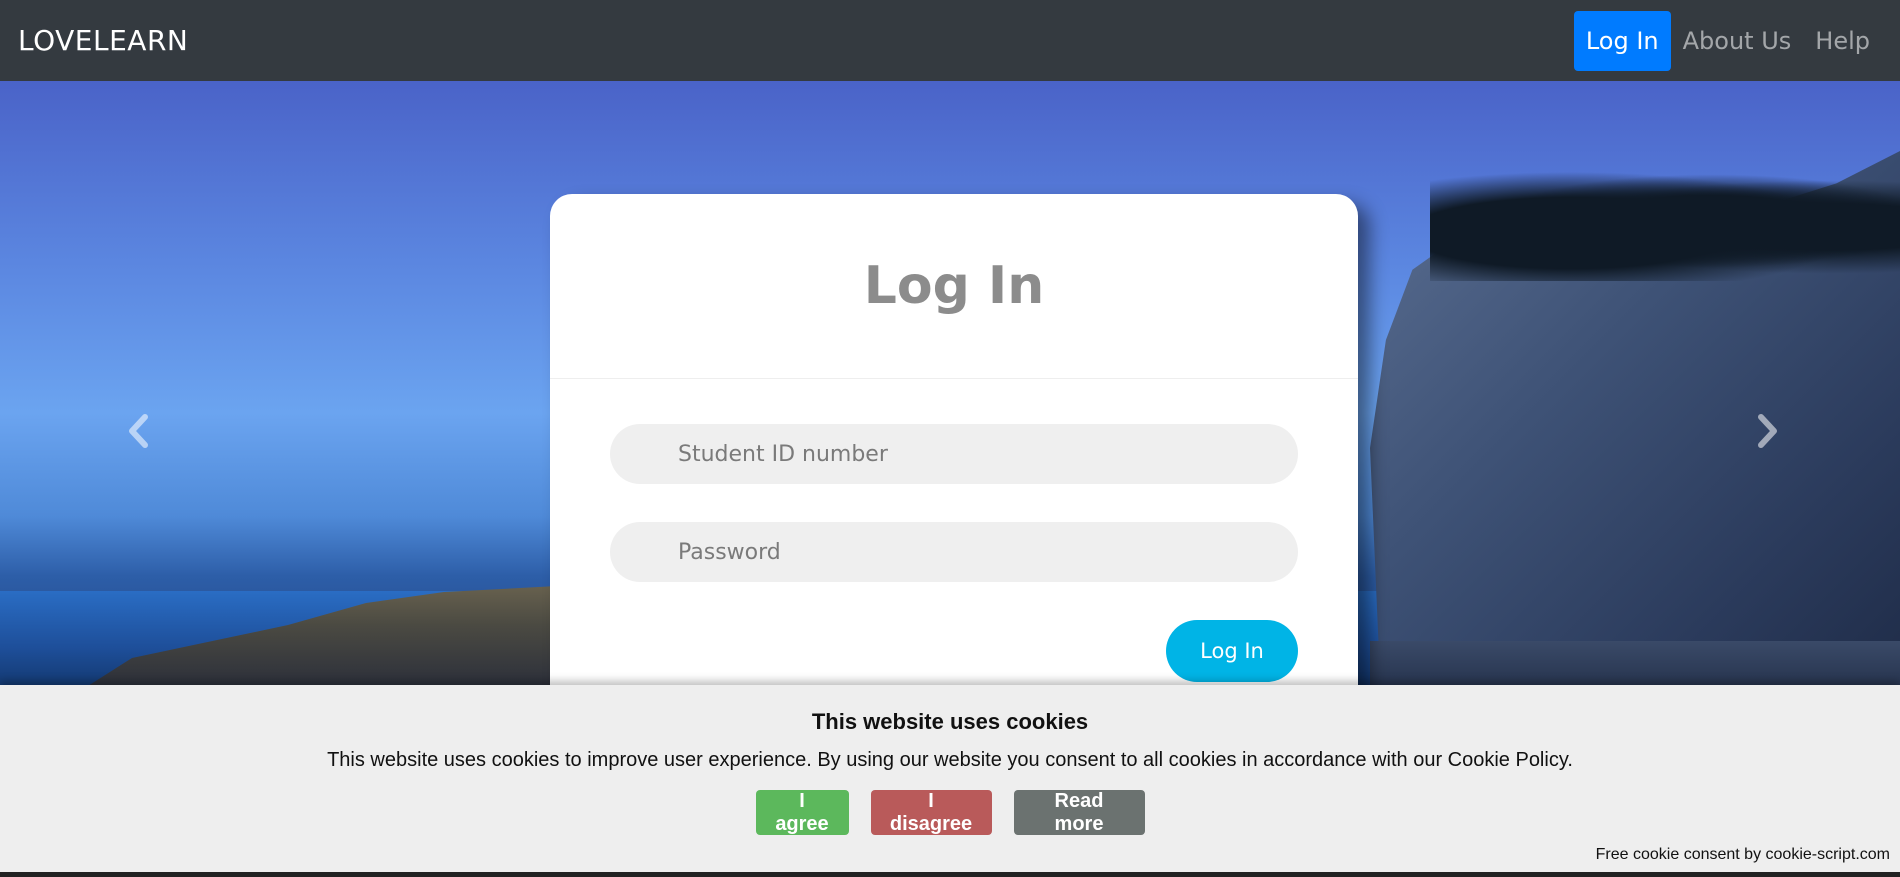  Describe the element at coordinates (1622, 40) in the screenshot. I see `nav-login-link: Log In` at that location.